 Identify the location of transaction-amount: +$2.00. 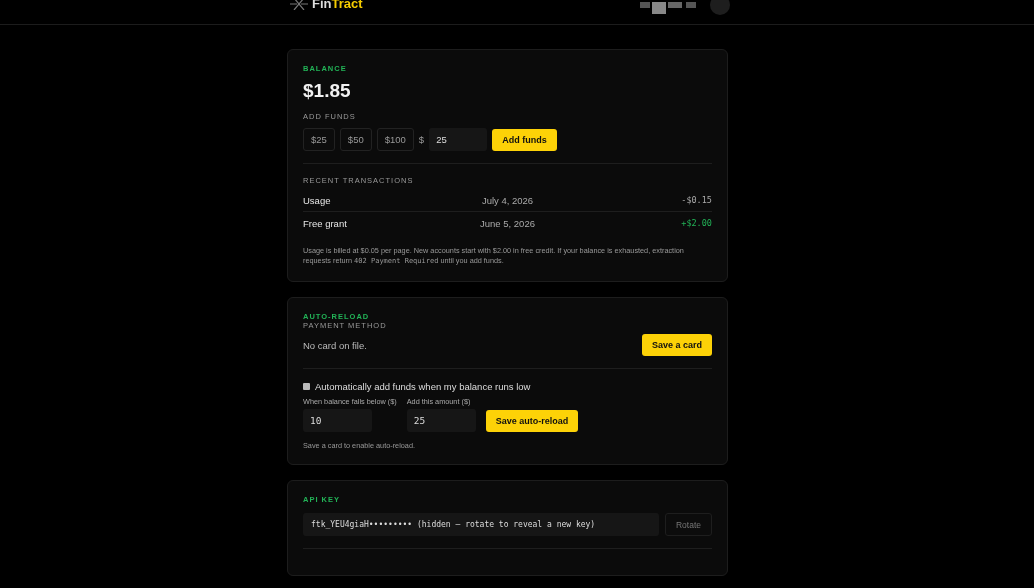
(696, 223).